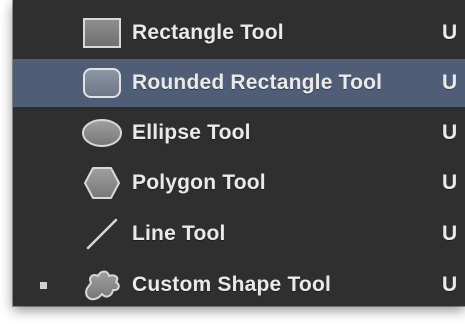  Describe the element at coordinates (43, 285) in the screenshot. I see `active-tool-marker` at that location.